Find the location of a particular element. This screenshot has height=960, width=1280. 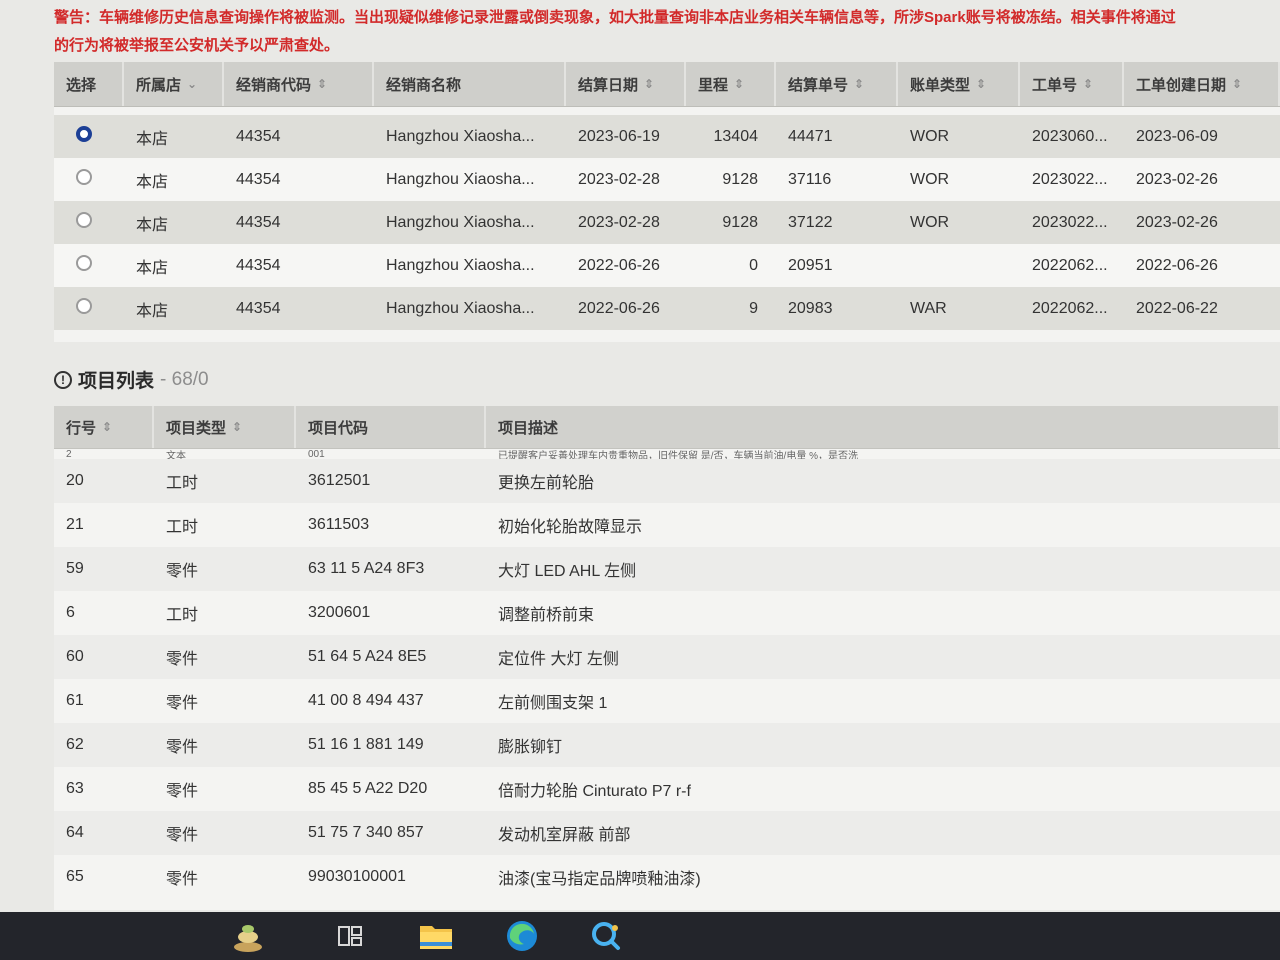

taskbar is located at coordinates (640, 936).